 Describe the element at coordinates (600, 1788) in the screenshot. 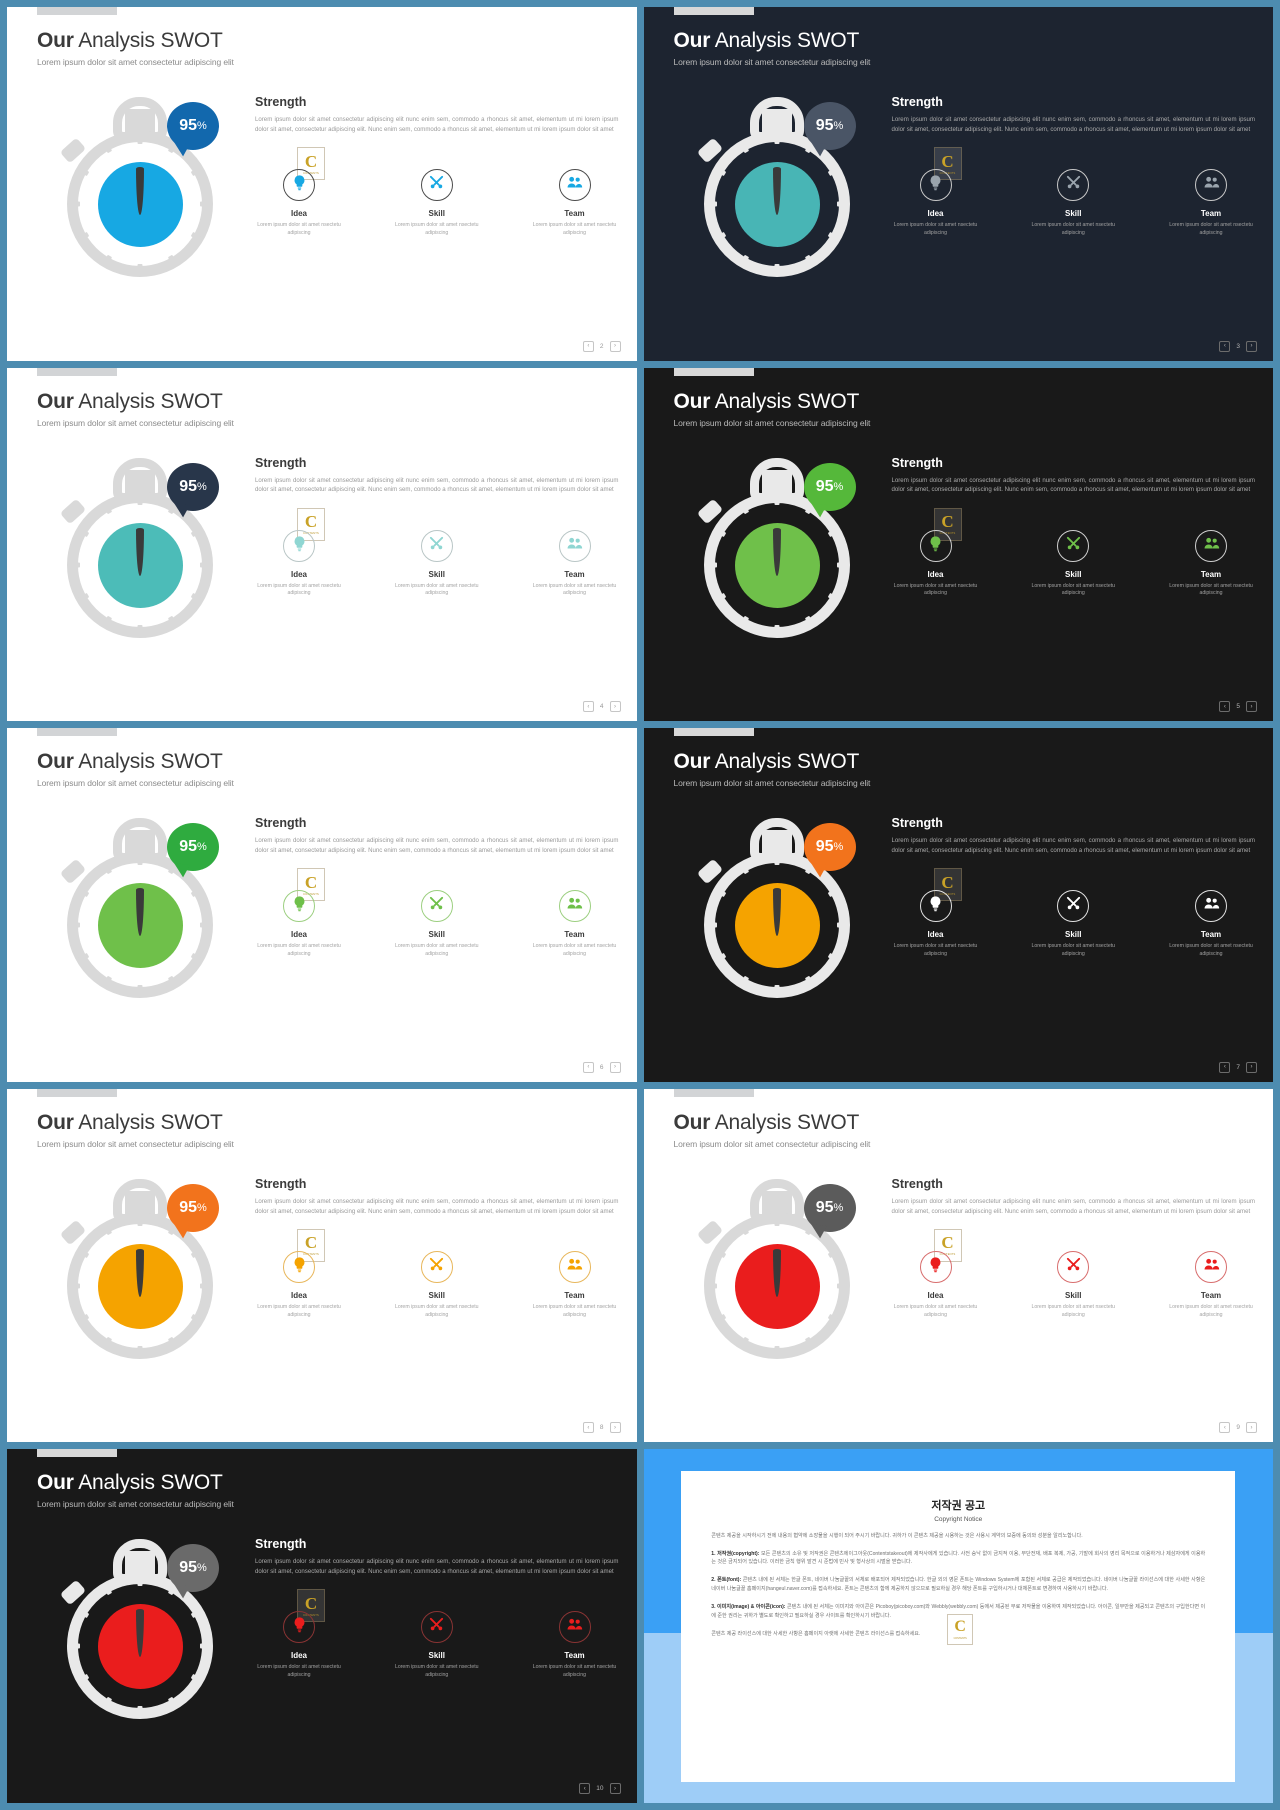

I see `slide-pager: ‹ 10 ›` at that location.